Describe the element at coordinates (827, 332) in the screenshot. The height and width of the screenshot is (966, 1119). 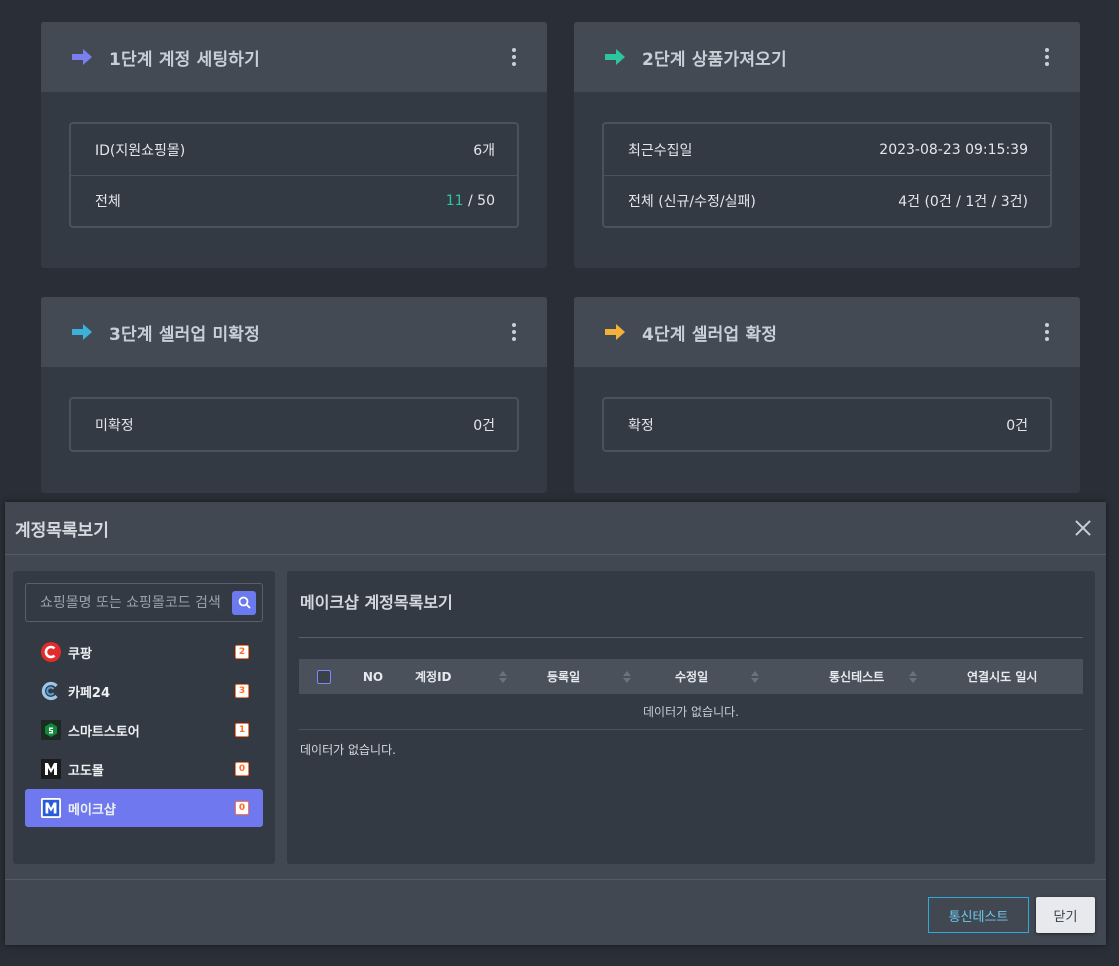
I see `step4-card-header: 4단계 셀러업 확정` at that location.